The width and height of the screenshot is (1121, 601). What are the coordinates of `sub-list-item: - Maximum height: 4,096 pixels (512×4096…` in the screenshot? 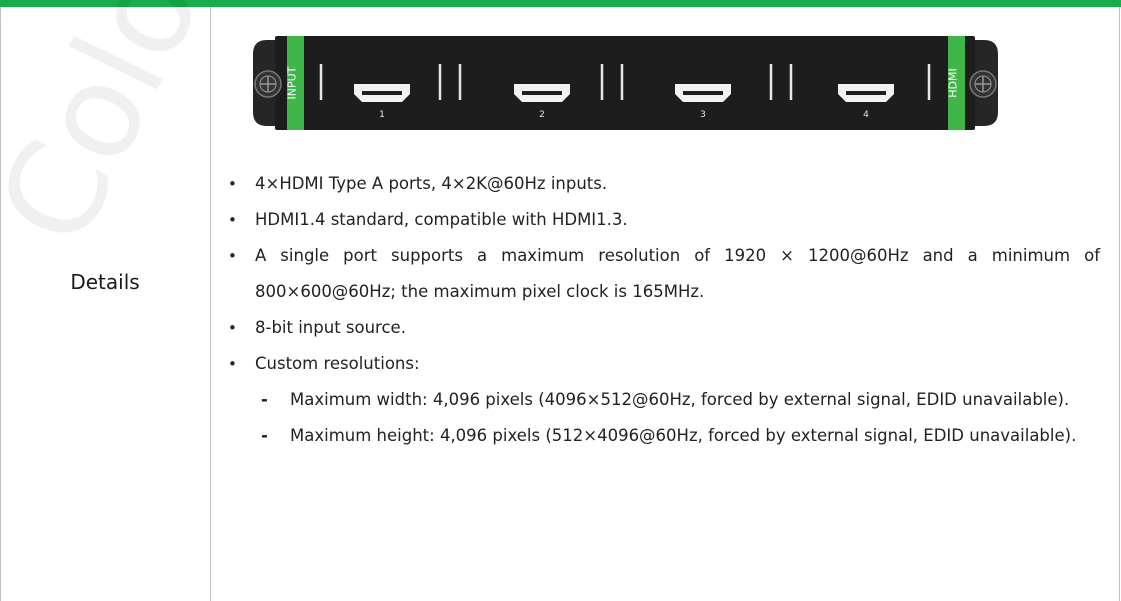 It's located at (664, 436).